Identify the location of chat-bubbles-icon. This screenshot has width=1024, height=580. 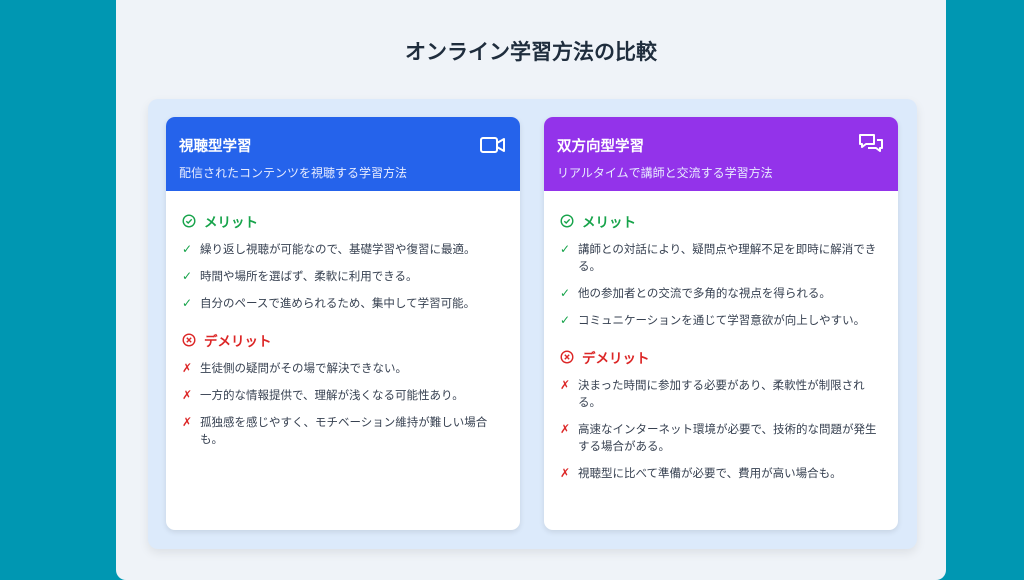
(871, 143).